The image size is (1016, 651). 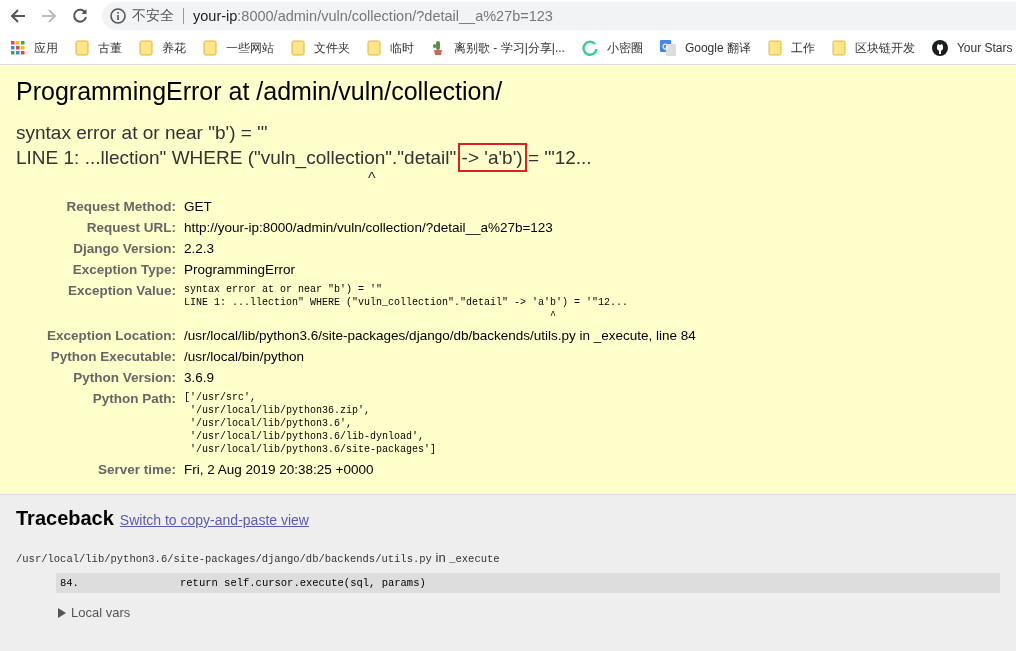 I want to click on translate-icon, so click(x=667, y=48).